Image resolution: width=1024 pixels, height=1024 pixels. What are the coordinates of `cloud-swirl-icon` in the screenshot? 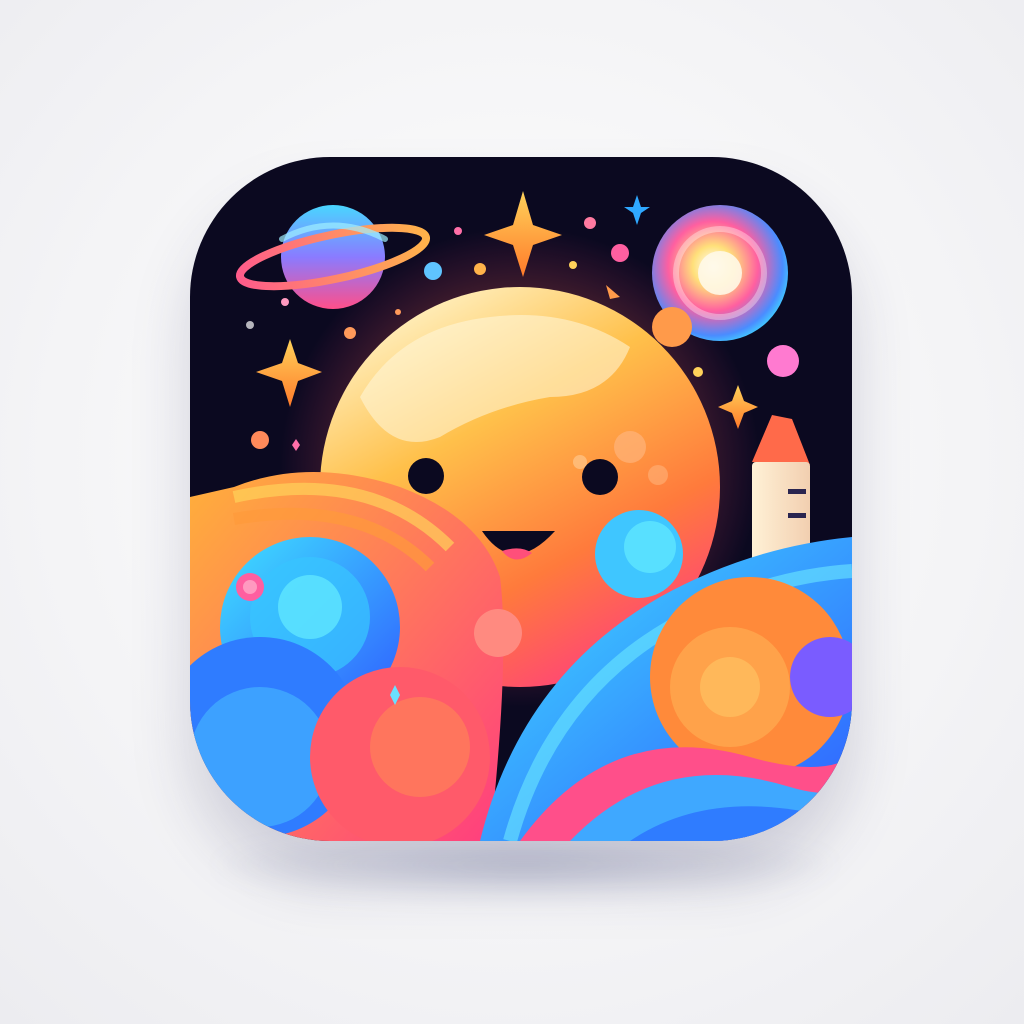 It's located at (347, 656).